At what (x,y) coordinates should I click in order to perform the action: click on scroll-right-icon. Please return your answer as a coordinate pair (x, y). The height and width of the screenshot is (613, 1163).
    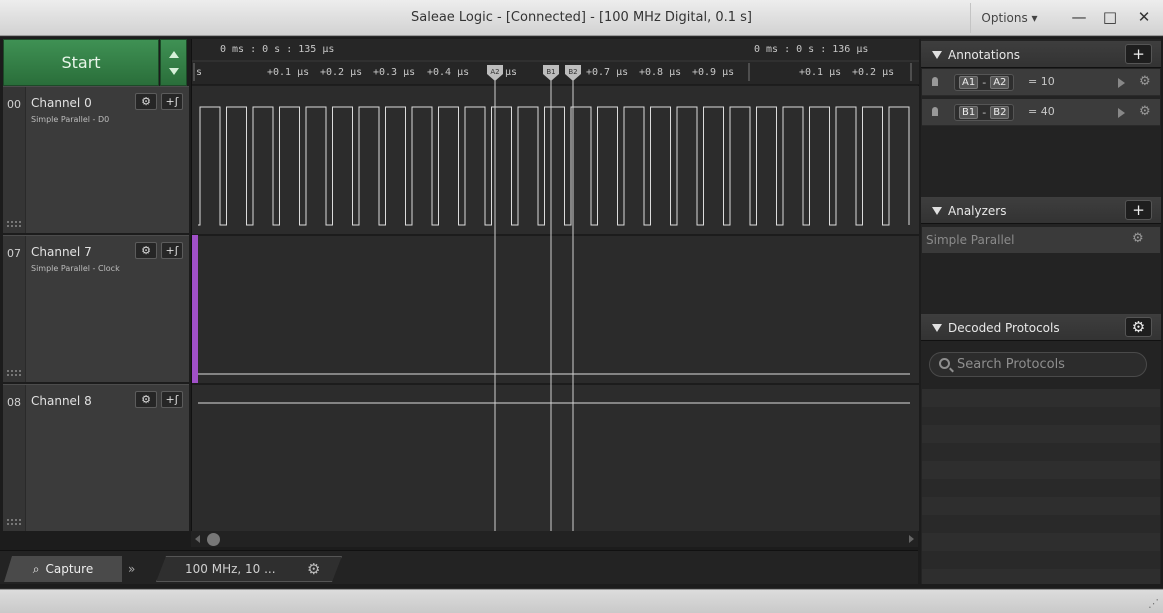
    Looking at the image, I should click on (911, 539).